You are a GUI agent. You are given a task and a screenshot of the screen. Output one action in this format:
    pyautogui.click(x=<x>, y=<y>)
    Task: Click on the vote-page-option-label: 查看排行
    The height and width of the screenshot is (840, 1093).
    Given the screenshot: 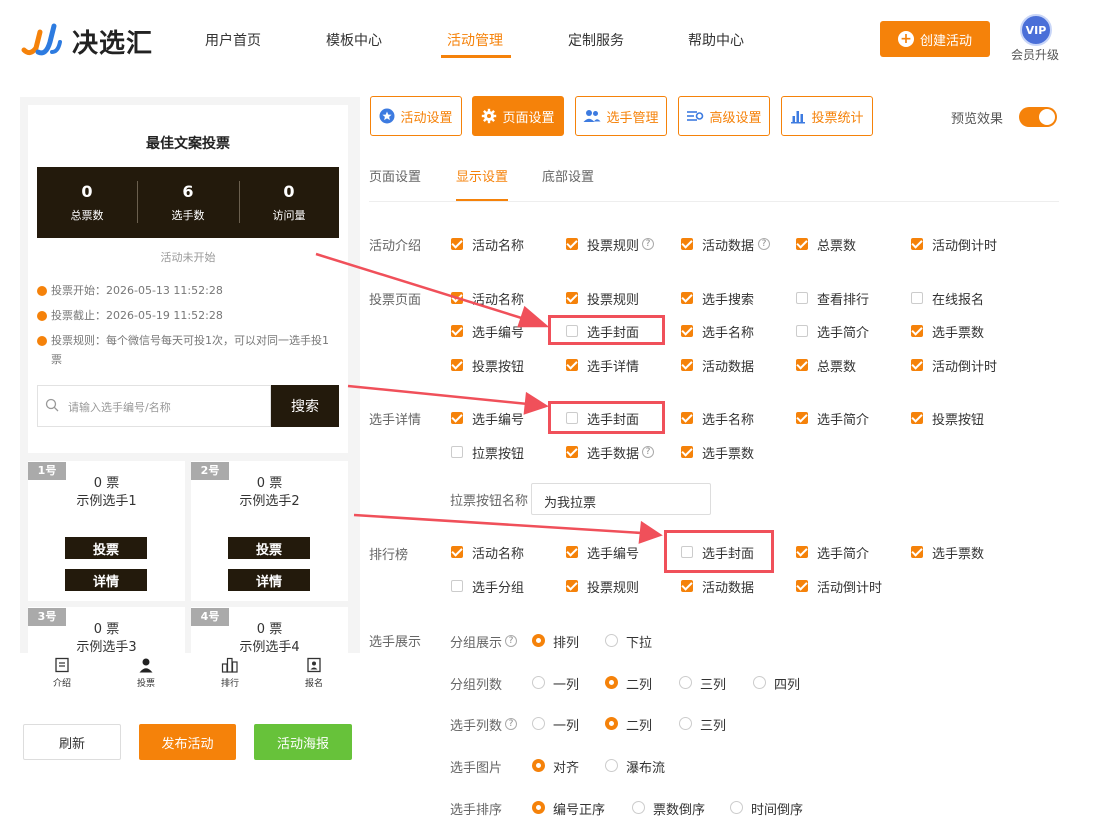 What is the action you would take?
    pyautogui.click(x=843, y=300)
    